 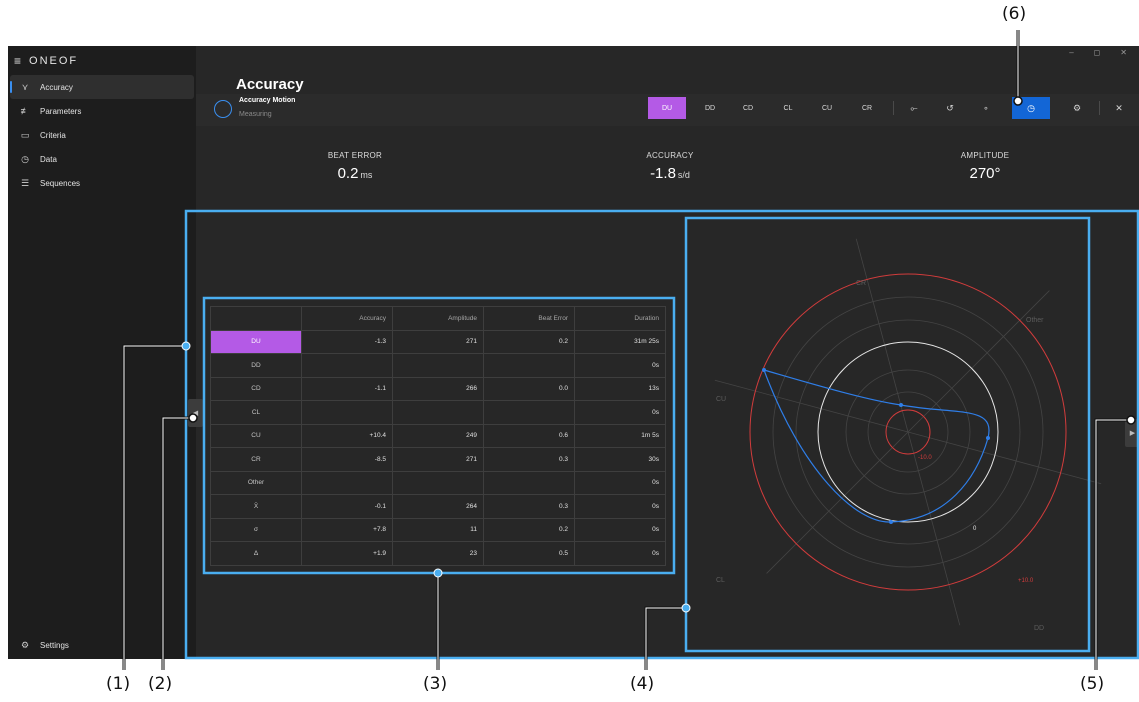 What do you see at coordinates (256, 553) in the screenshot?
I see `row-label-cell: Δ` at bounding box center [256, 553].